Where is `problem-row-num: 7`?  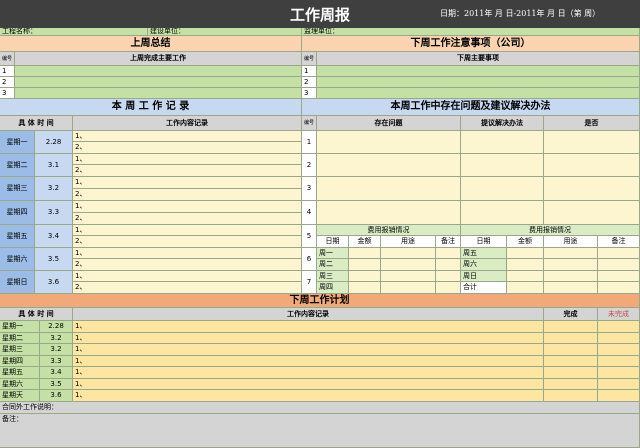 problem-row-num: 7 is located at coordinates (309, 282).